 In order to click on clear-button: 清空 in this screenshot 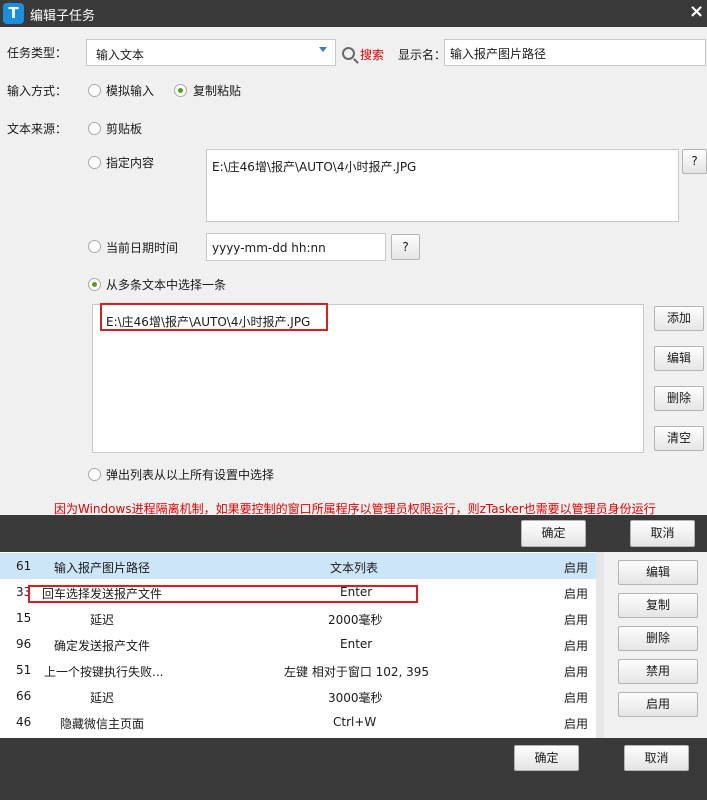, I will do `click(679, 438)`.